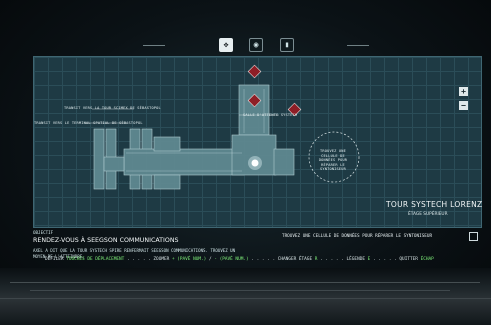 The height and width of the screenshot is (325, 491). Describe the element at coordinates (295, 259) in the screenshot. I see `control-floor-label: CHANGER ÉTAGE` at that location.